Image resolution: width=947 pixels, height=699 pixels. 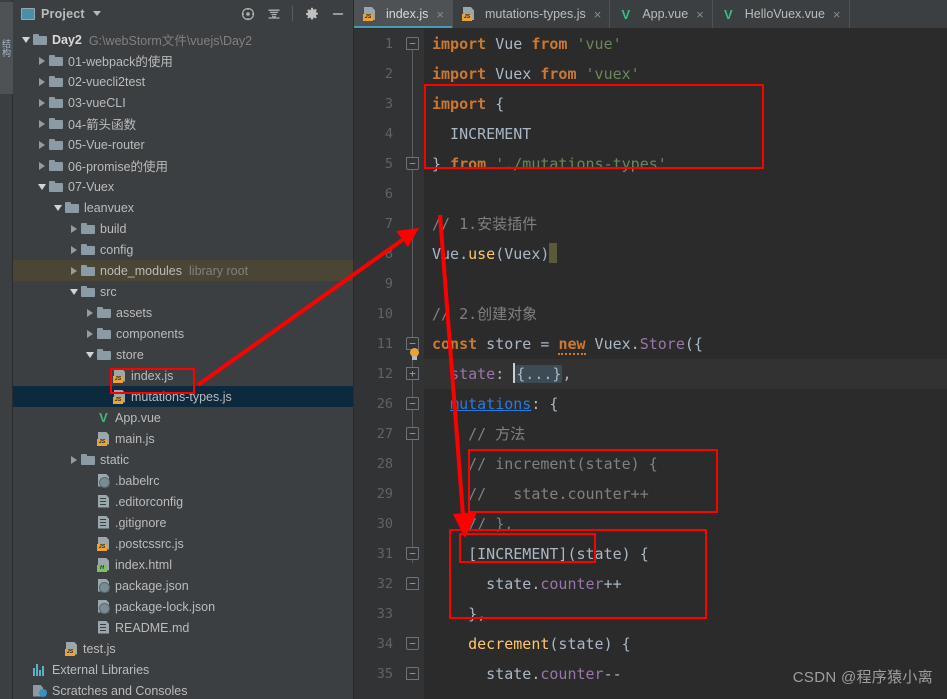 What do you see at coordinates (183, 312) in the screenshot?
I see `tree-node-assets: assets` at bounding box center [183, 312].